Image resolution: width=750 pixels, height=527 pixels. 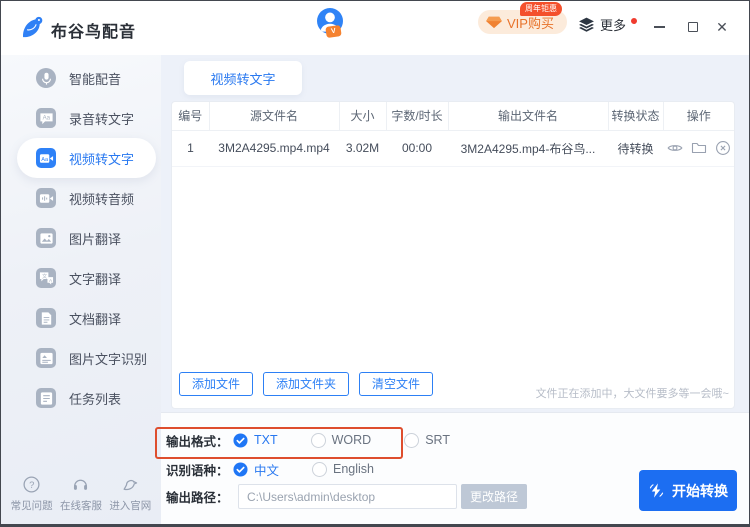 What do you see at coordinates (33, 27) in the screenshot?
I see `app-logo-bird-icon` at bounding box center [33, 27].